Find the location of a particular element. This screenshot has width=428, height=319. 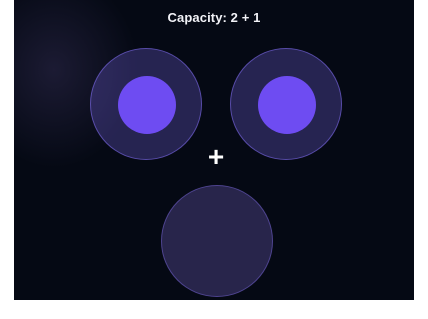

slot-bottom-empty is located at coordinates (217, 241).